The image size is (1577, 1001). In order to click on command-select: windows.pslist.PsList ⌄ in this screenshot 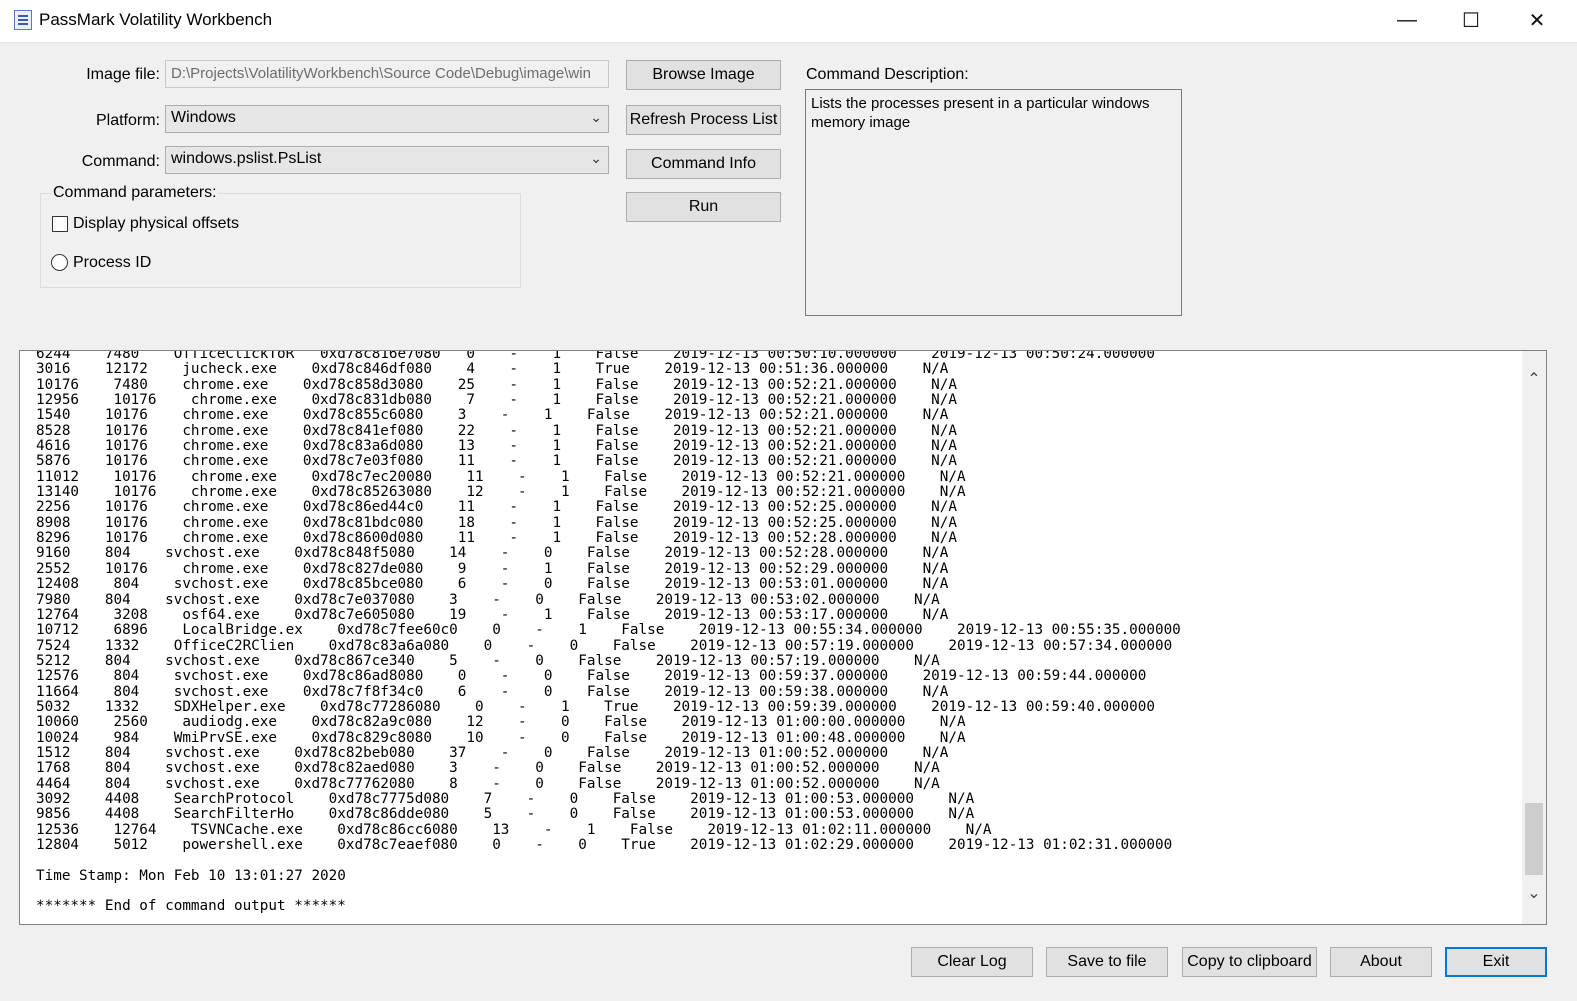, I will do `click(387, 160)`.